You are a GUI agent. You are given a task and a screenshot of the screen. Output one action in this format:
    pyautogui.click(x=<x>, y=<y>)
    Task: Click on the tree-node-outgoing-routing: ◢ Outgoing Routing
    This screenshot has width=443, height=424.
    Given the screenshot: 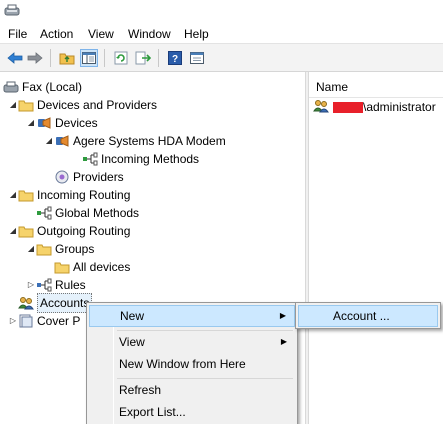 What is the action you would take?
    pyautogui.click(x=69, y=231)
    